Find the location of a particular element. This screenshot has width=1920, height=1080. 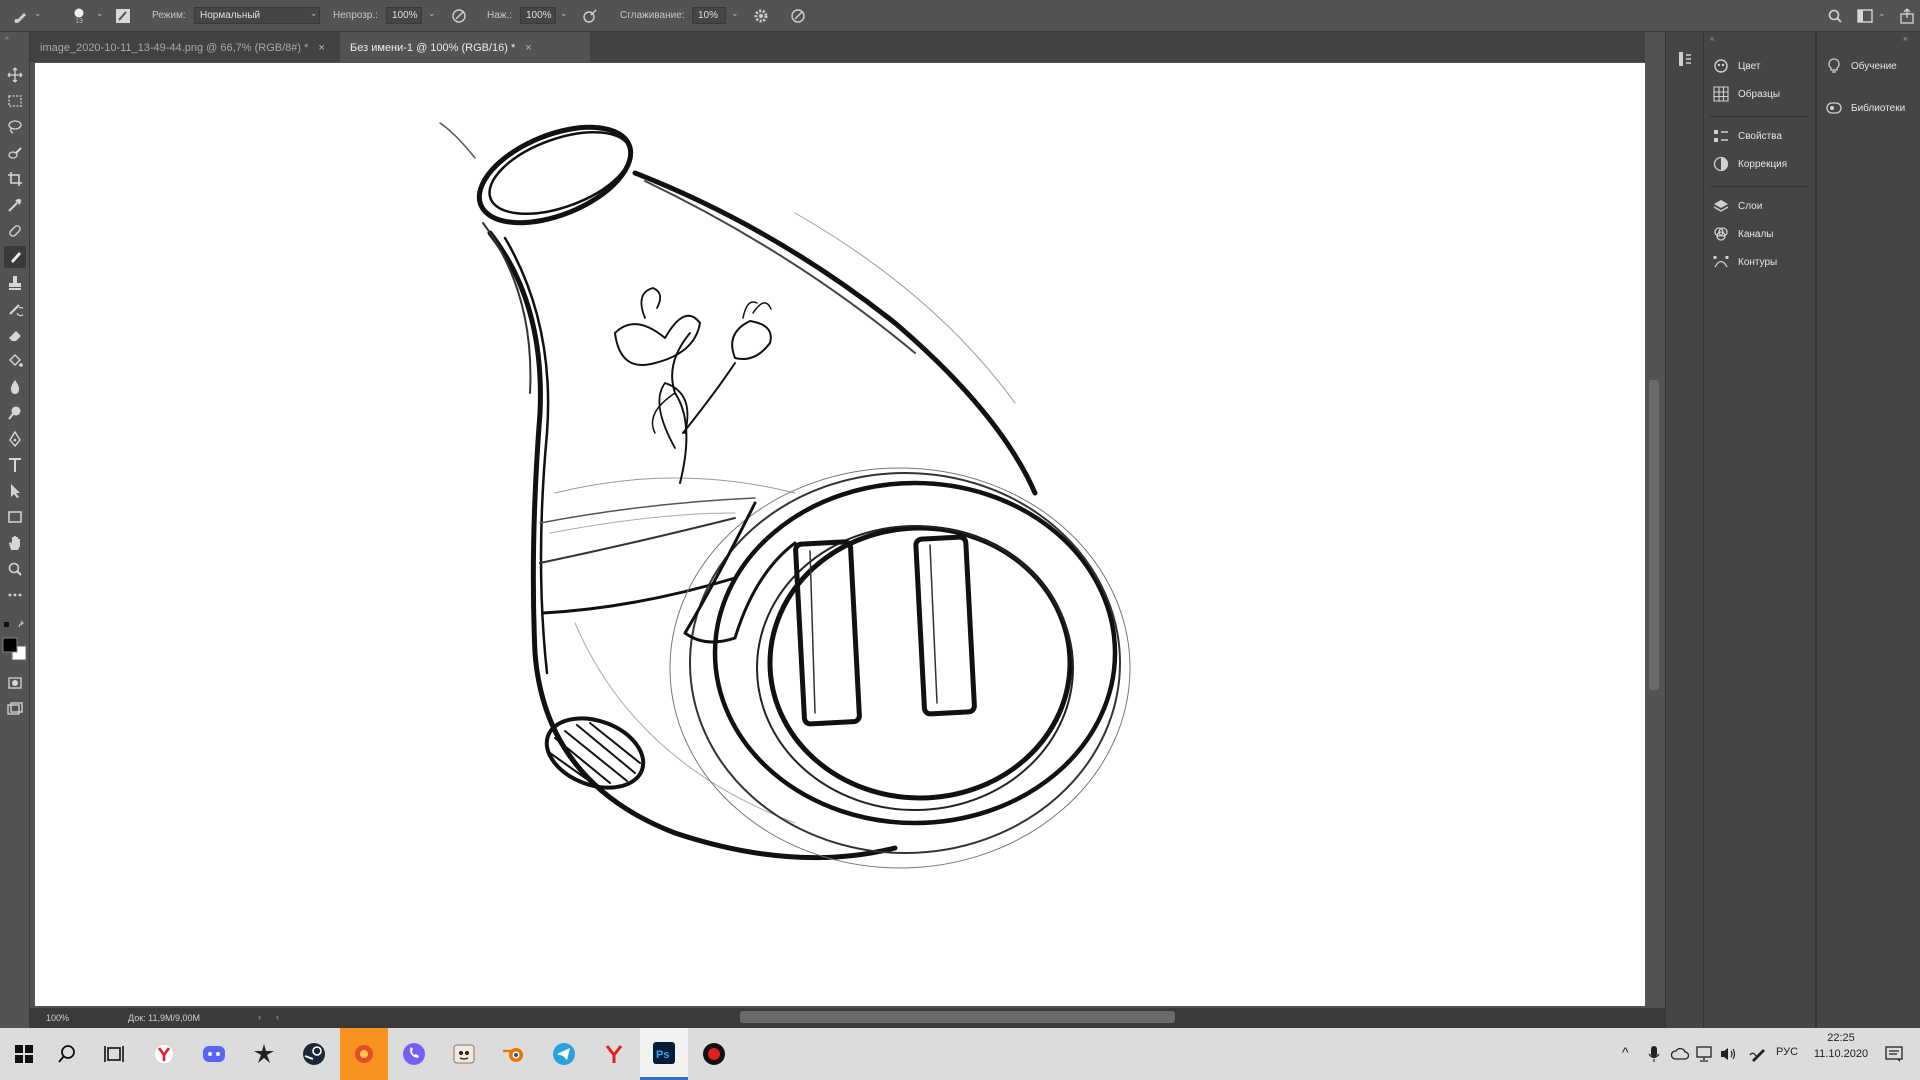

crop-tool-icon is located at coordinates (15, 179).